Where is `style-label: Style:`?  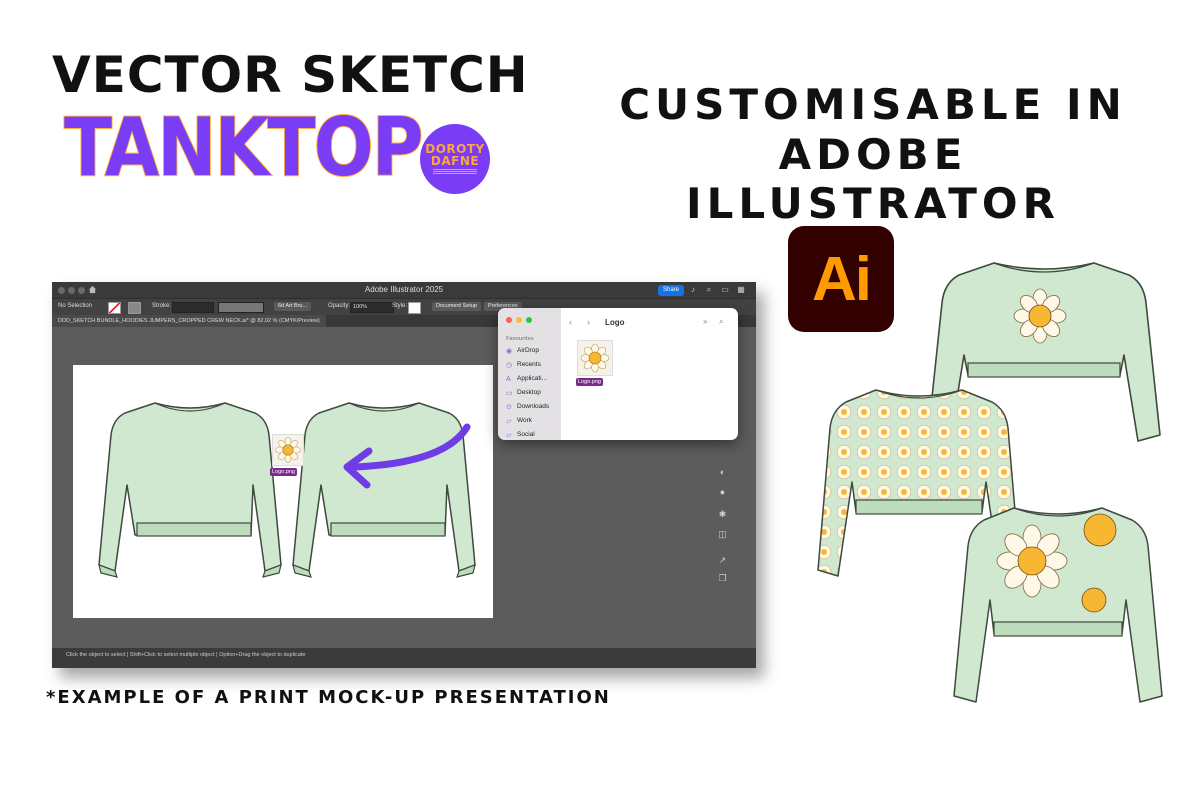
style-label: Style: is located at coordinates (400, 306).